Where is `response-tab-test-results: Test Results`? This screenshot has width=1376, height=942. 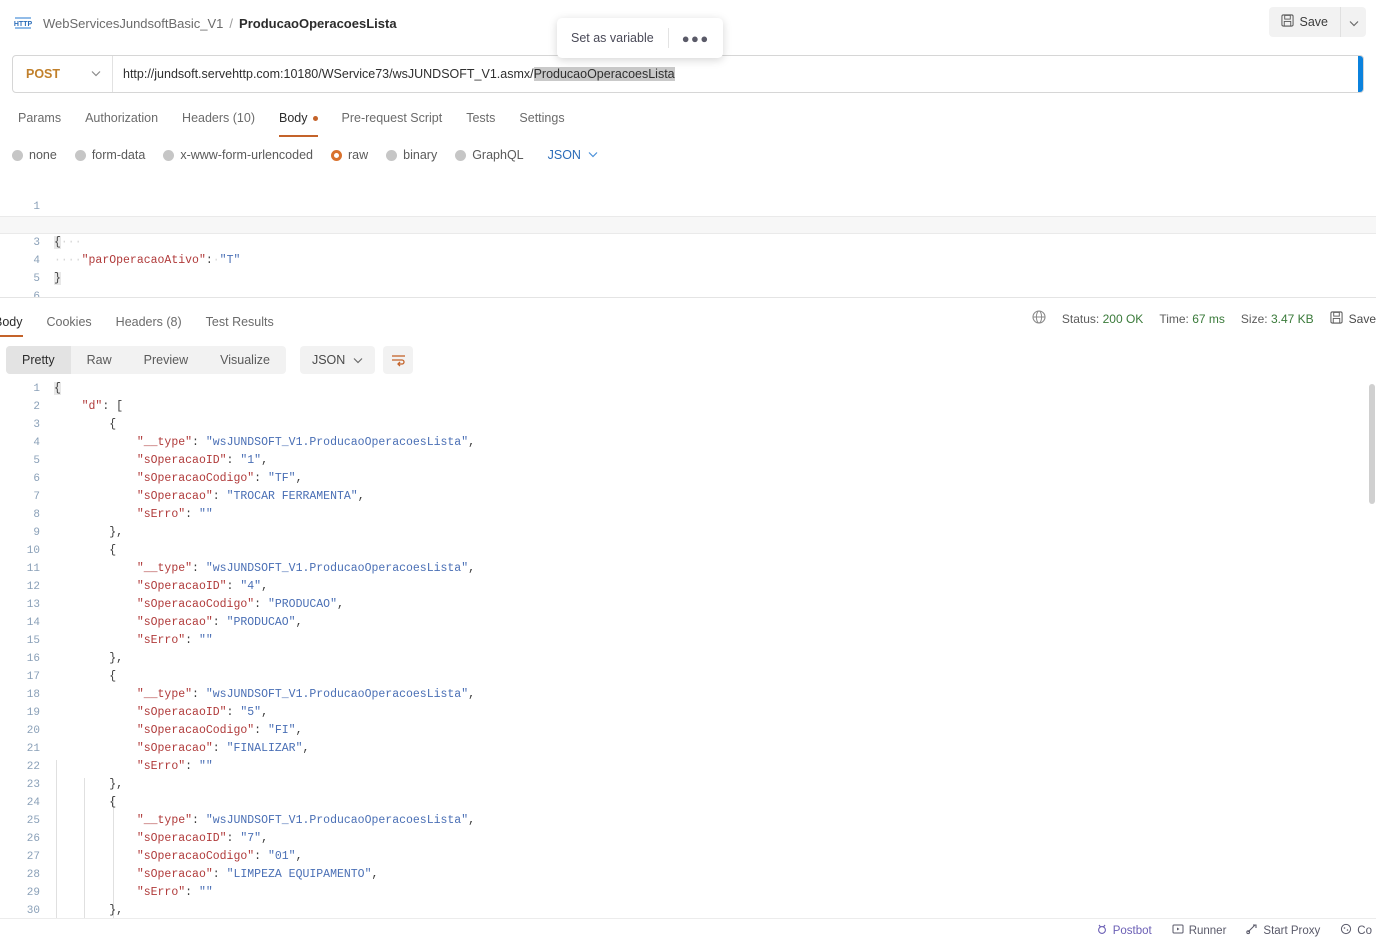 response-tab-test-results: Test Results is located at coordinates (240, 322).